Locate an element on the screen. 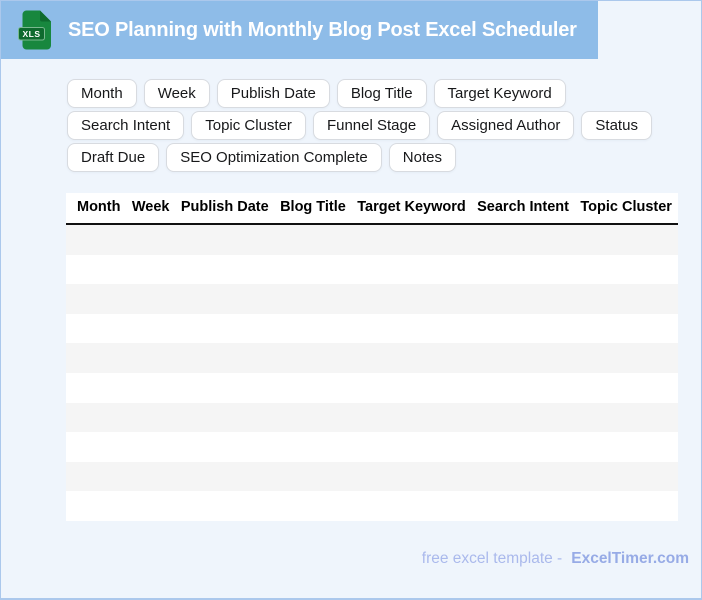 The height and width of the screenshot is (600, 702). chip-draft-due: Draft Due is located at coordinates (113, 157).